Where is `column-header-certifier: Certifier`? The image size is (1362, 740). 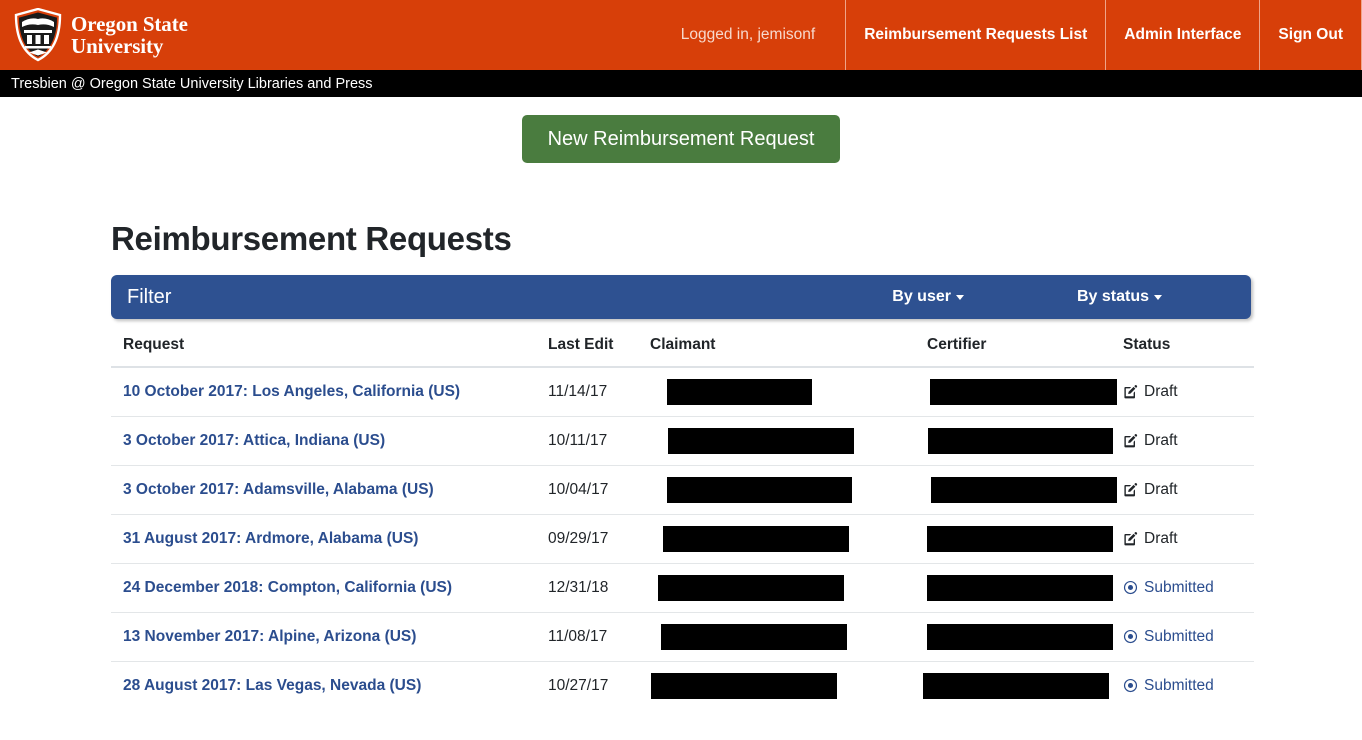
column-header-certifier: Certifier is located at coordinates (1025, 349).